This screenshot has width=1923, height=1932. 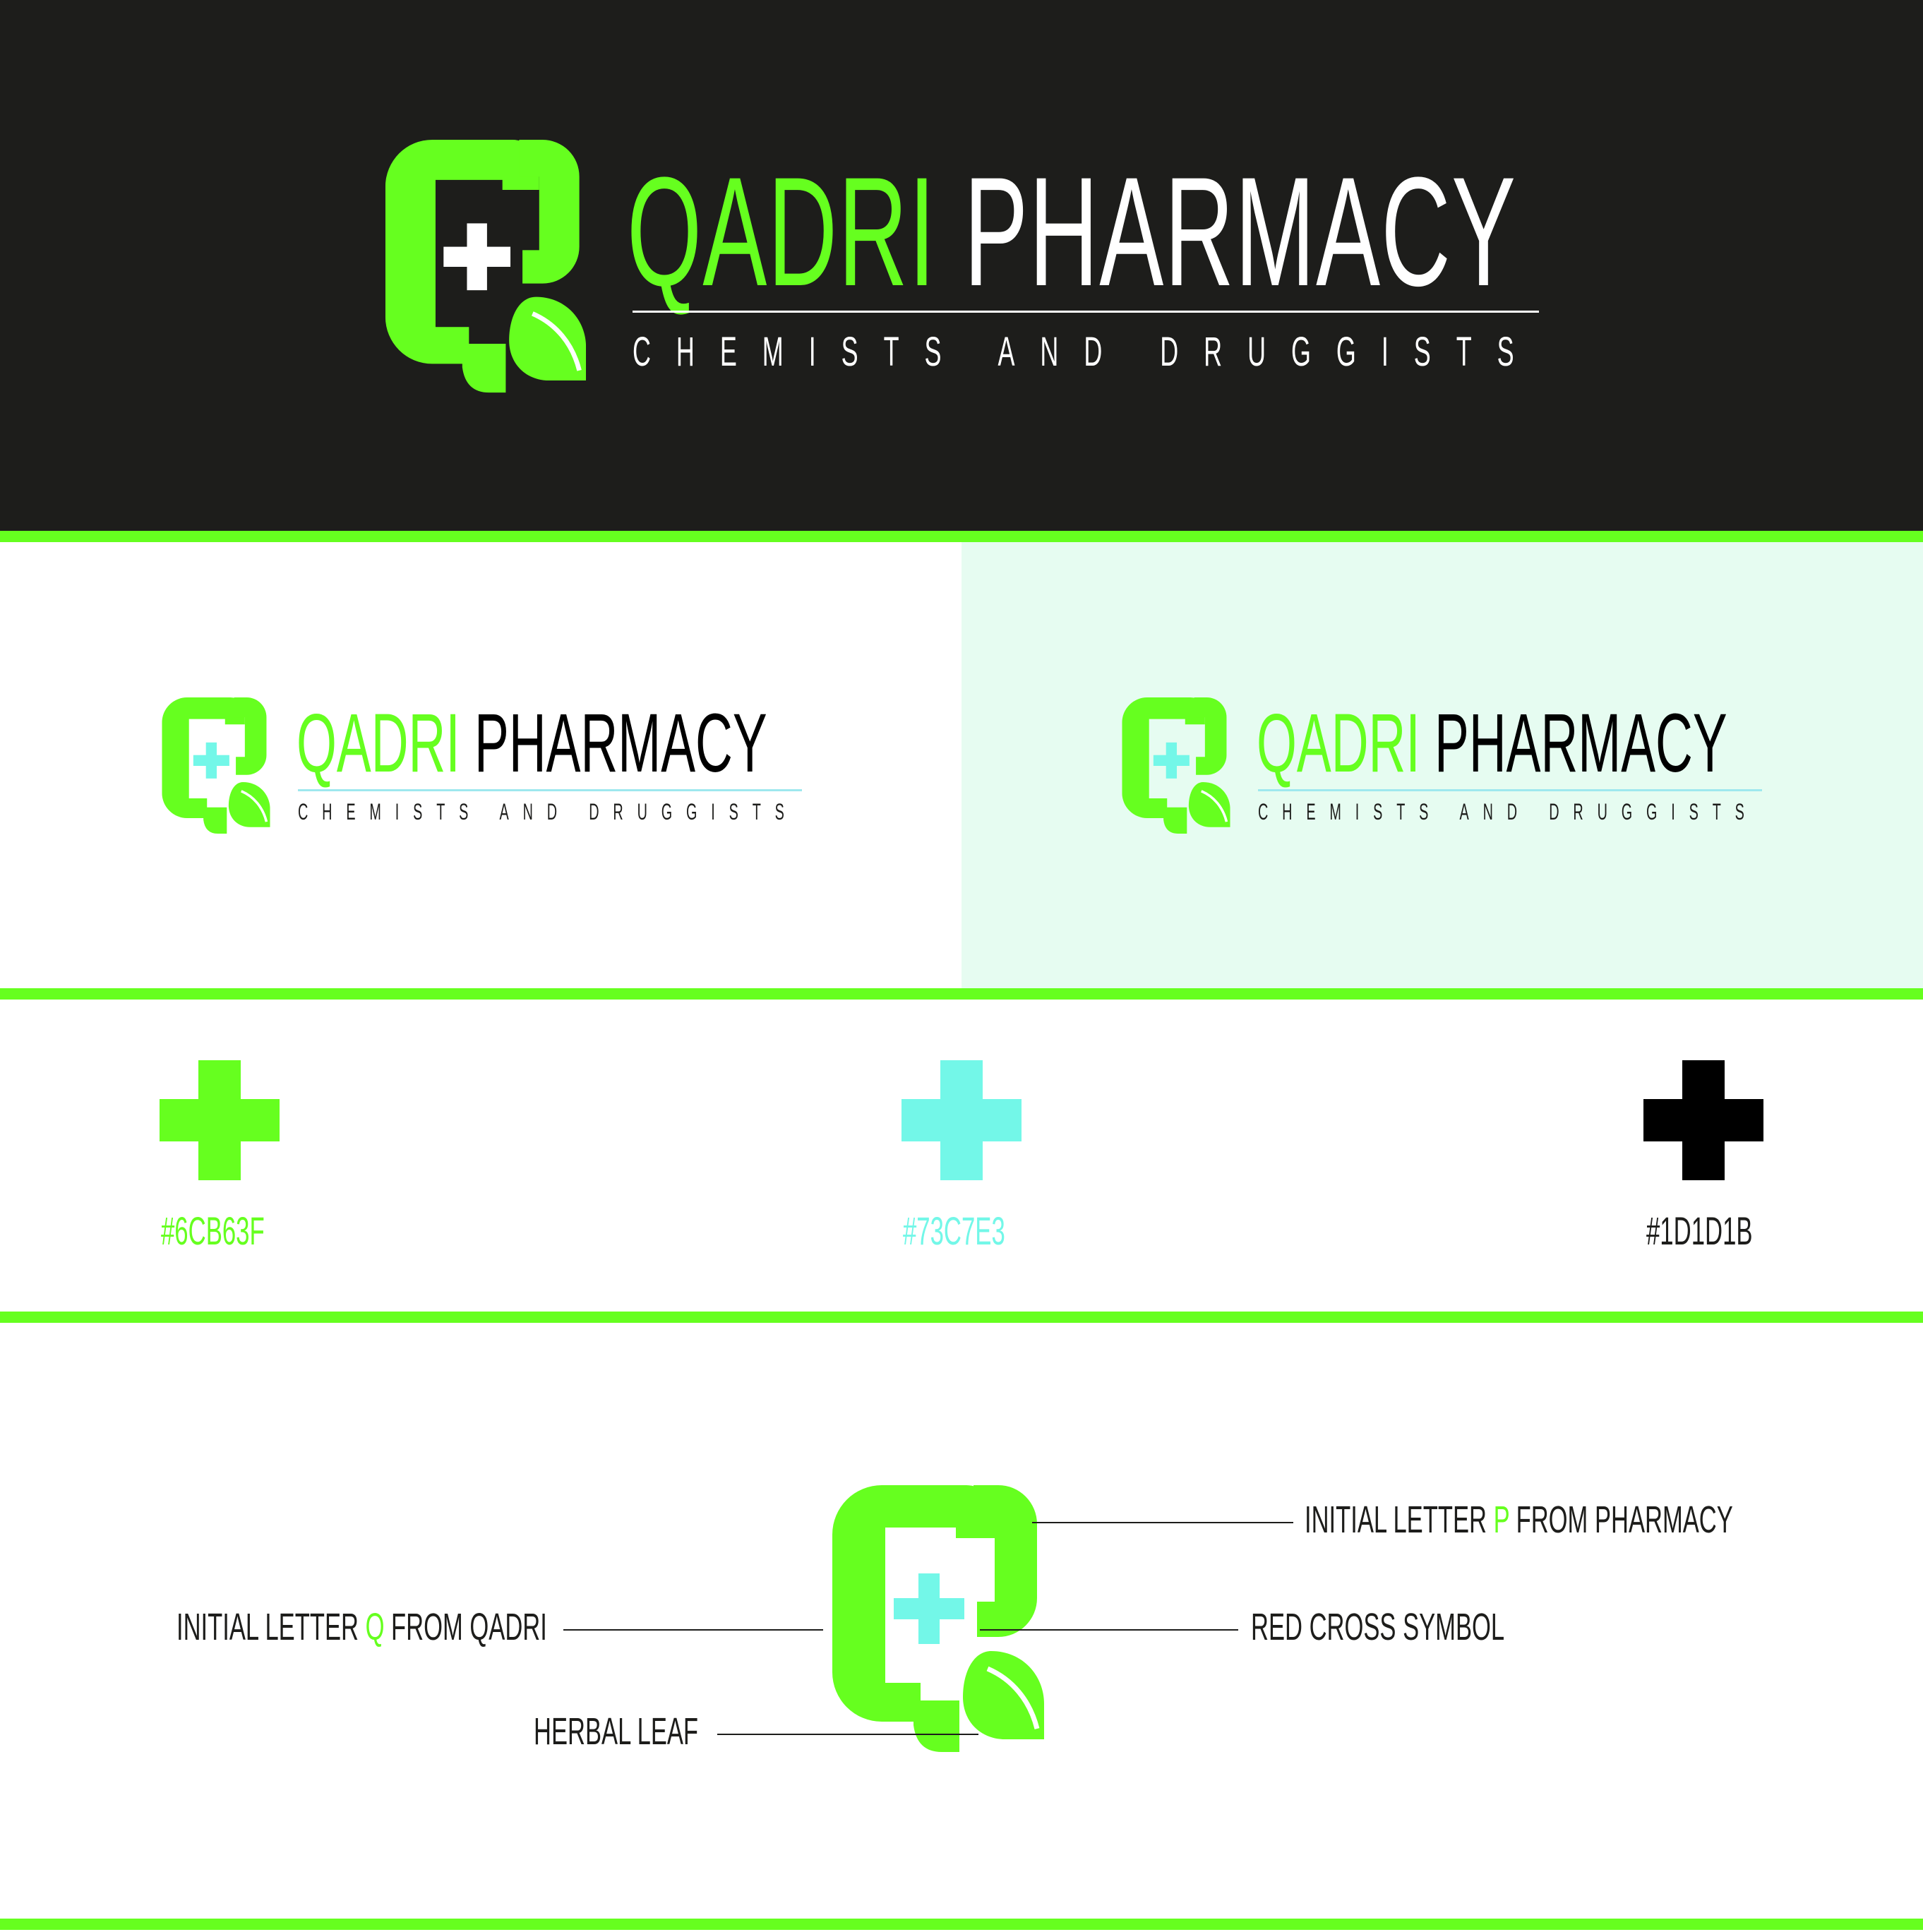 What do you see at coordinates (1086, 312) in the screenshot?
I see `hero-divider` at bounding box center [1086, 312].